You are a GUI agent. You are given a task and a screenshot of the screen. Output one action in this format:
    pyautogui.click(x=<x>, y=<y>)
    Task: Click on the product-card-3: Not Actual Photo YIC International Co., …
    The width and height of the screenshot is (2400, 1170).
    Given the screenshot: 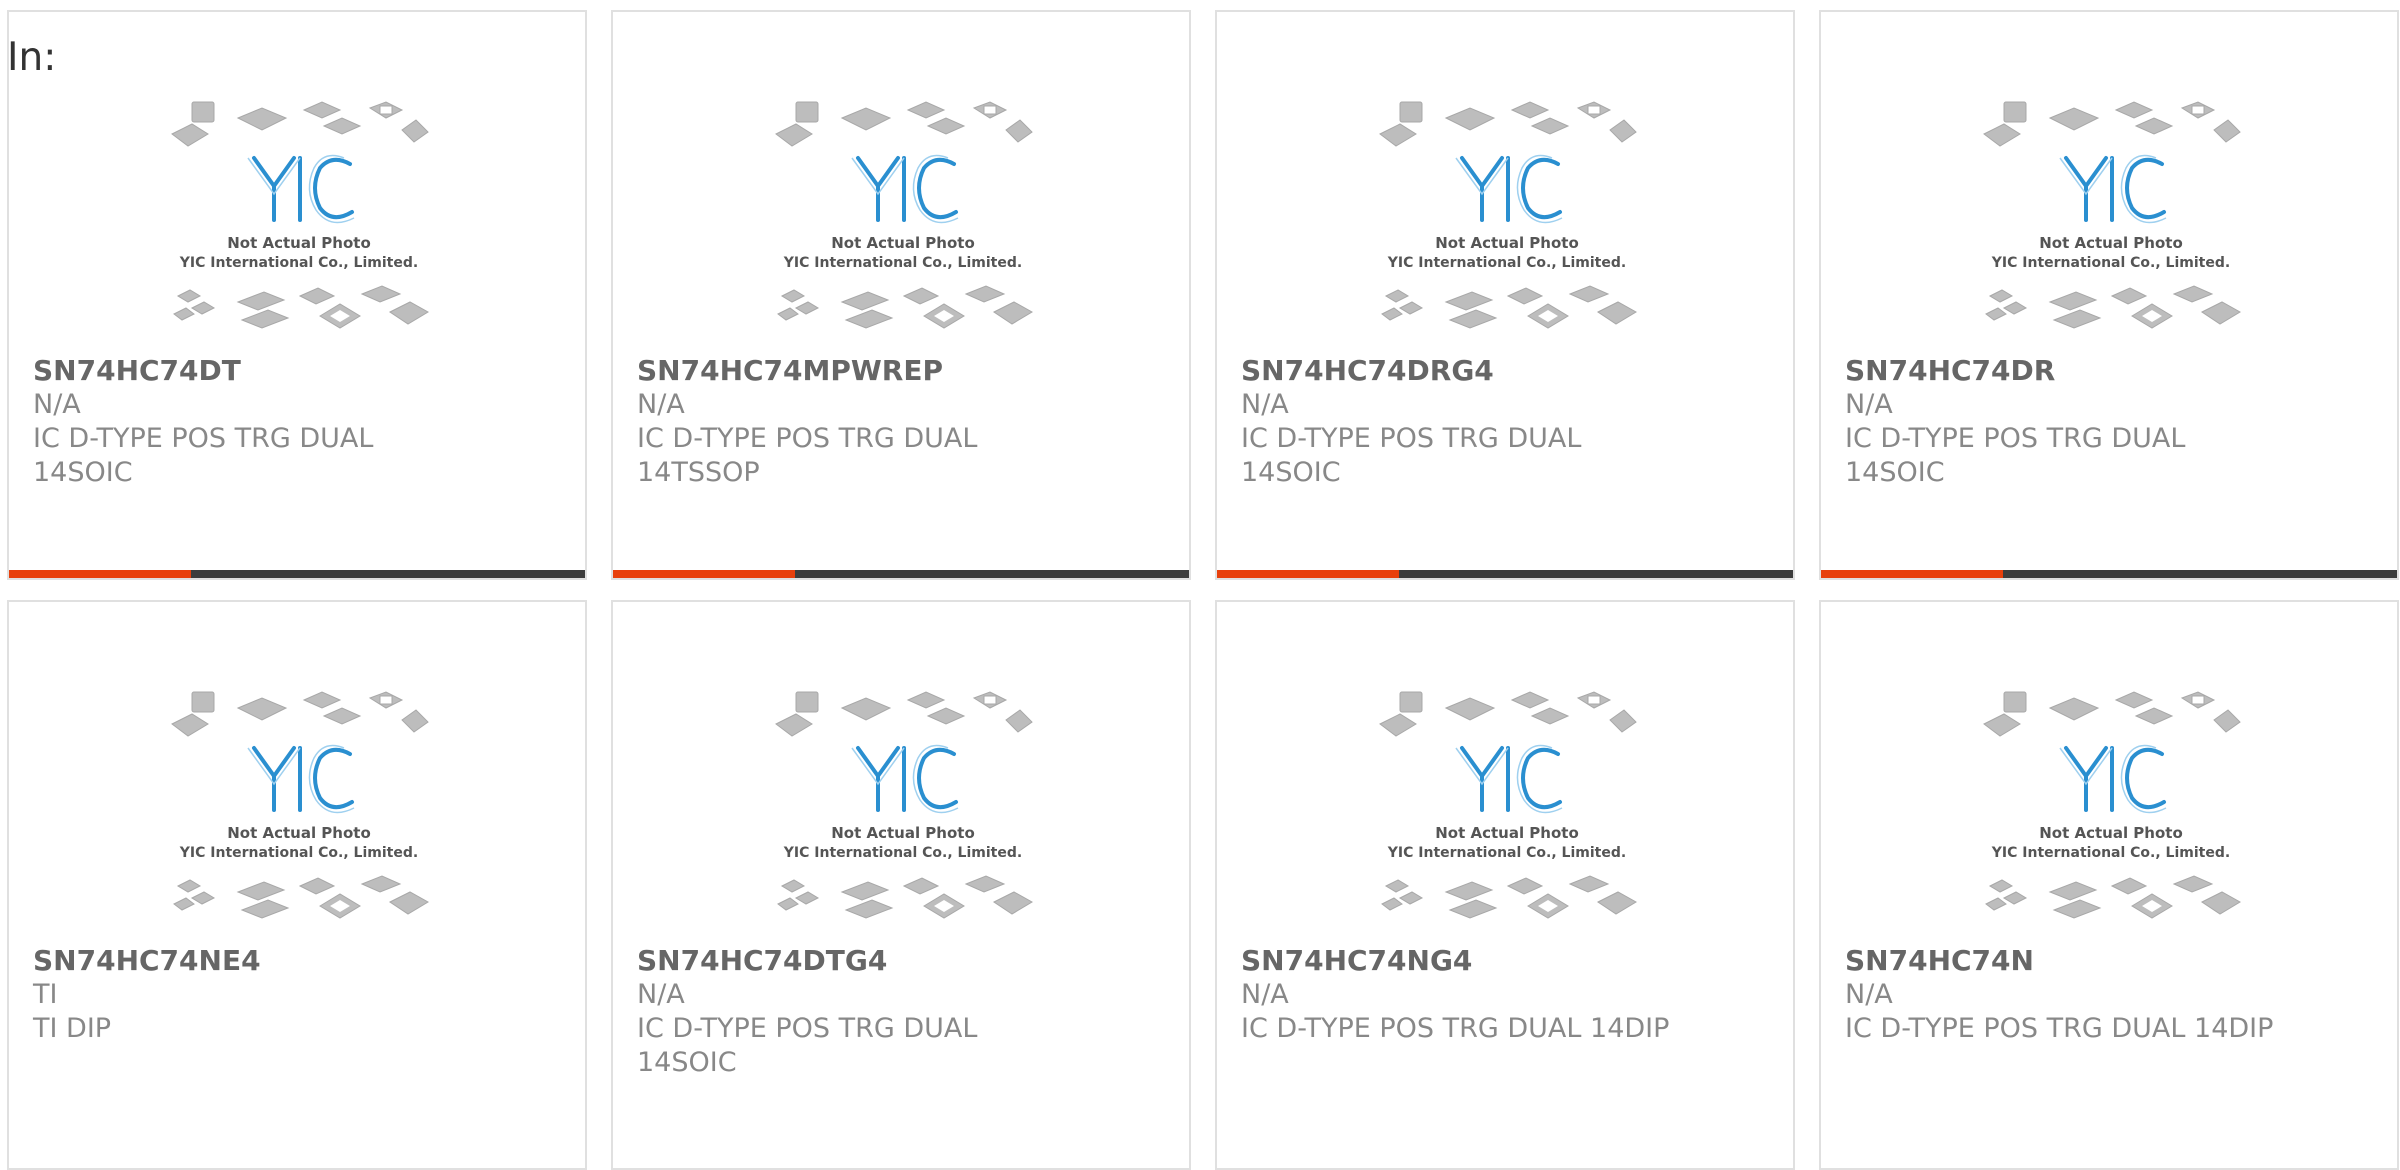 What is the action you would take?
    pyautogui.click(x=2109, y=295)
    